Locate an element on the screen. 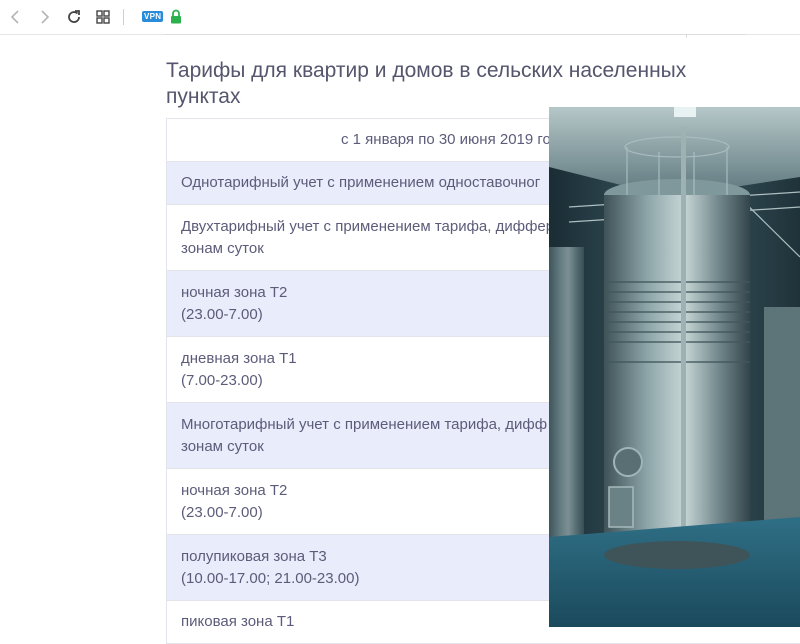 Image resolution: width=800 pixels, height=644 pixels. browser-toolbar: VPN is located at coordinates (400, 17).